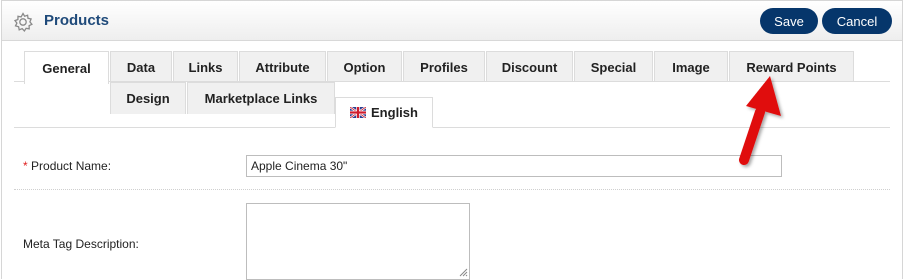  What do you see at coordinates (463, 272) in the screenshot?
I see `resize-grip-icon` at bounding box center [463, 272].